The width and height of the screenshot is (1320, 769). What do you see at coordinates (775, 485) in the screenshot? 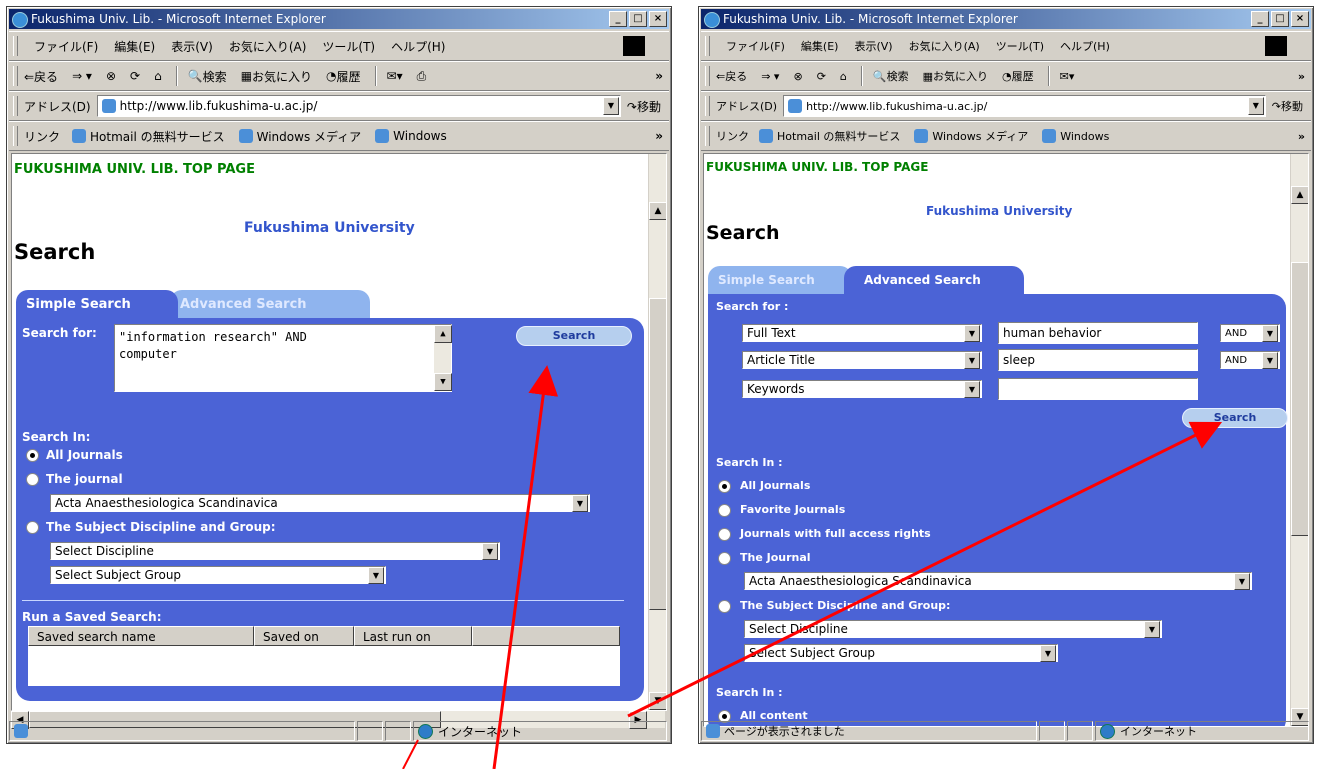
I see `option-label: All Journals` at bounding box center [775, 485].